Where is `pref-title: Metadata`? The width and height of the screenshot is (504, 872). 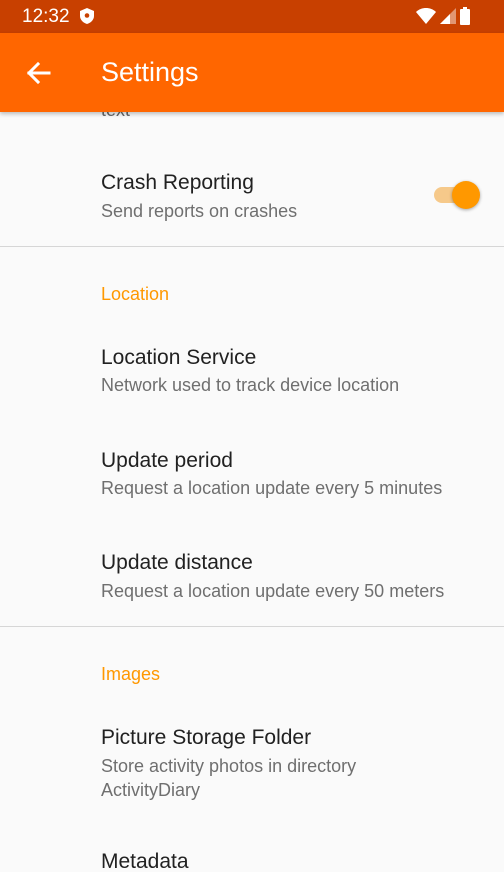 pref-title: Metadata is located at coordinates (145, 861).